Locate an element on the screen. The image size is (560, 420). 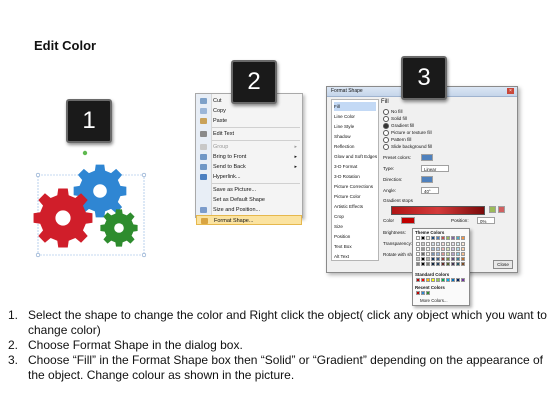
menu-item-paste: Paste is located at coordinates (249, 121).